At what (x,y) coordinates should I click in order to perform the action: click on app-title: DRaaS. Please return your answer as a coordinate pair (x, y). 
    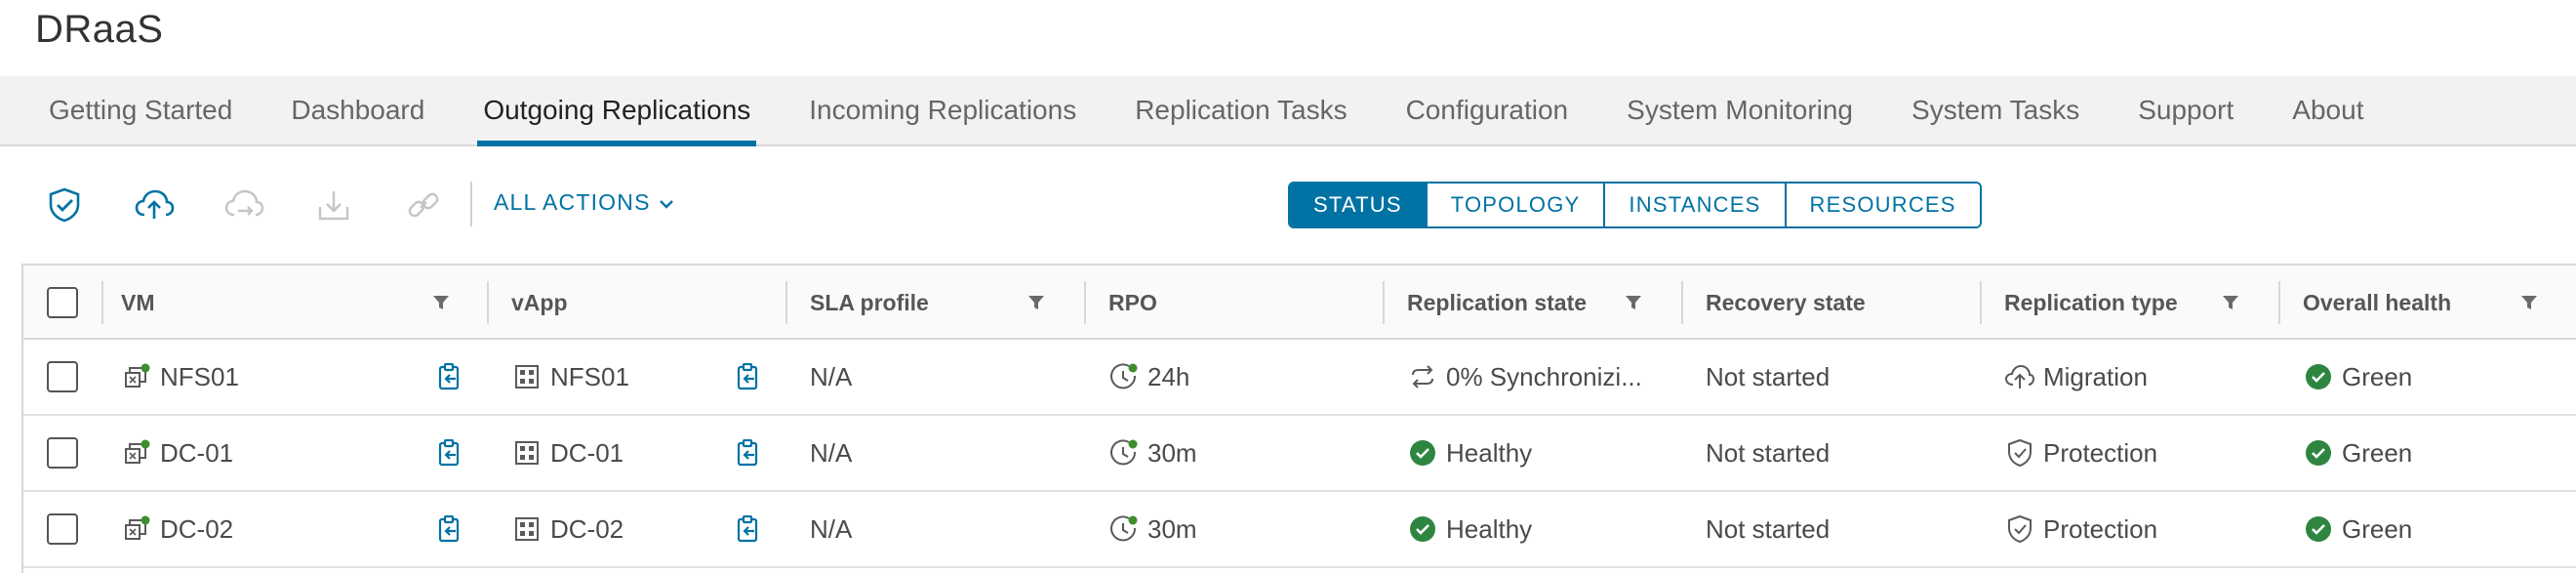
    Looking at the image, I should click on (99, 29).